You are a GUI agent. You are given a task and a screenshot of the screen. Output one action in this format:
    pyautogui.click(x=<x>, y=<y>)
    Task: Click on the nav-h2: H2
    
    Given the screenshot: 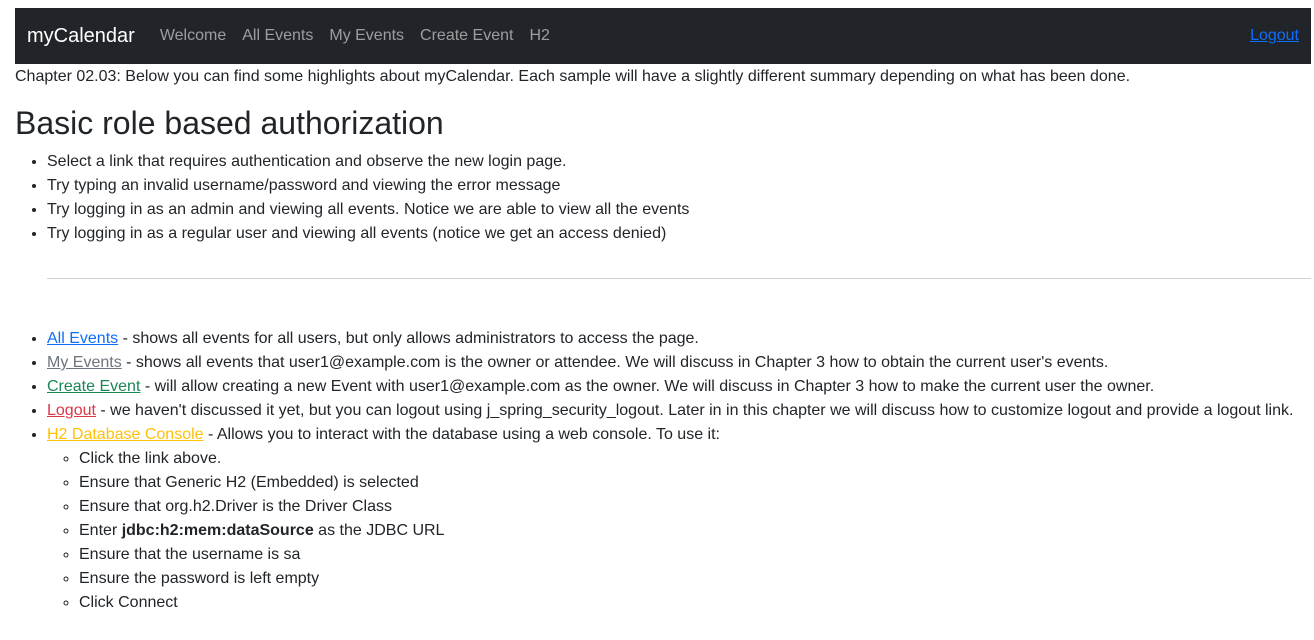 What is the action you would take?
    pyautogui.click(x=539, y=36)
    